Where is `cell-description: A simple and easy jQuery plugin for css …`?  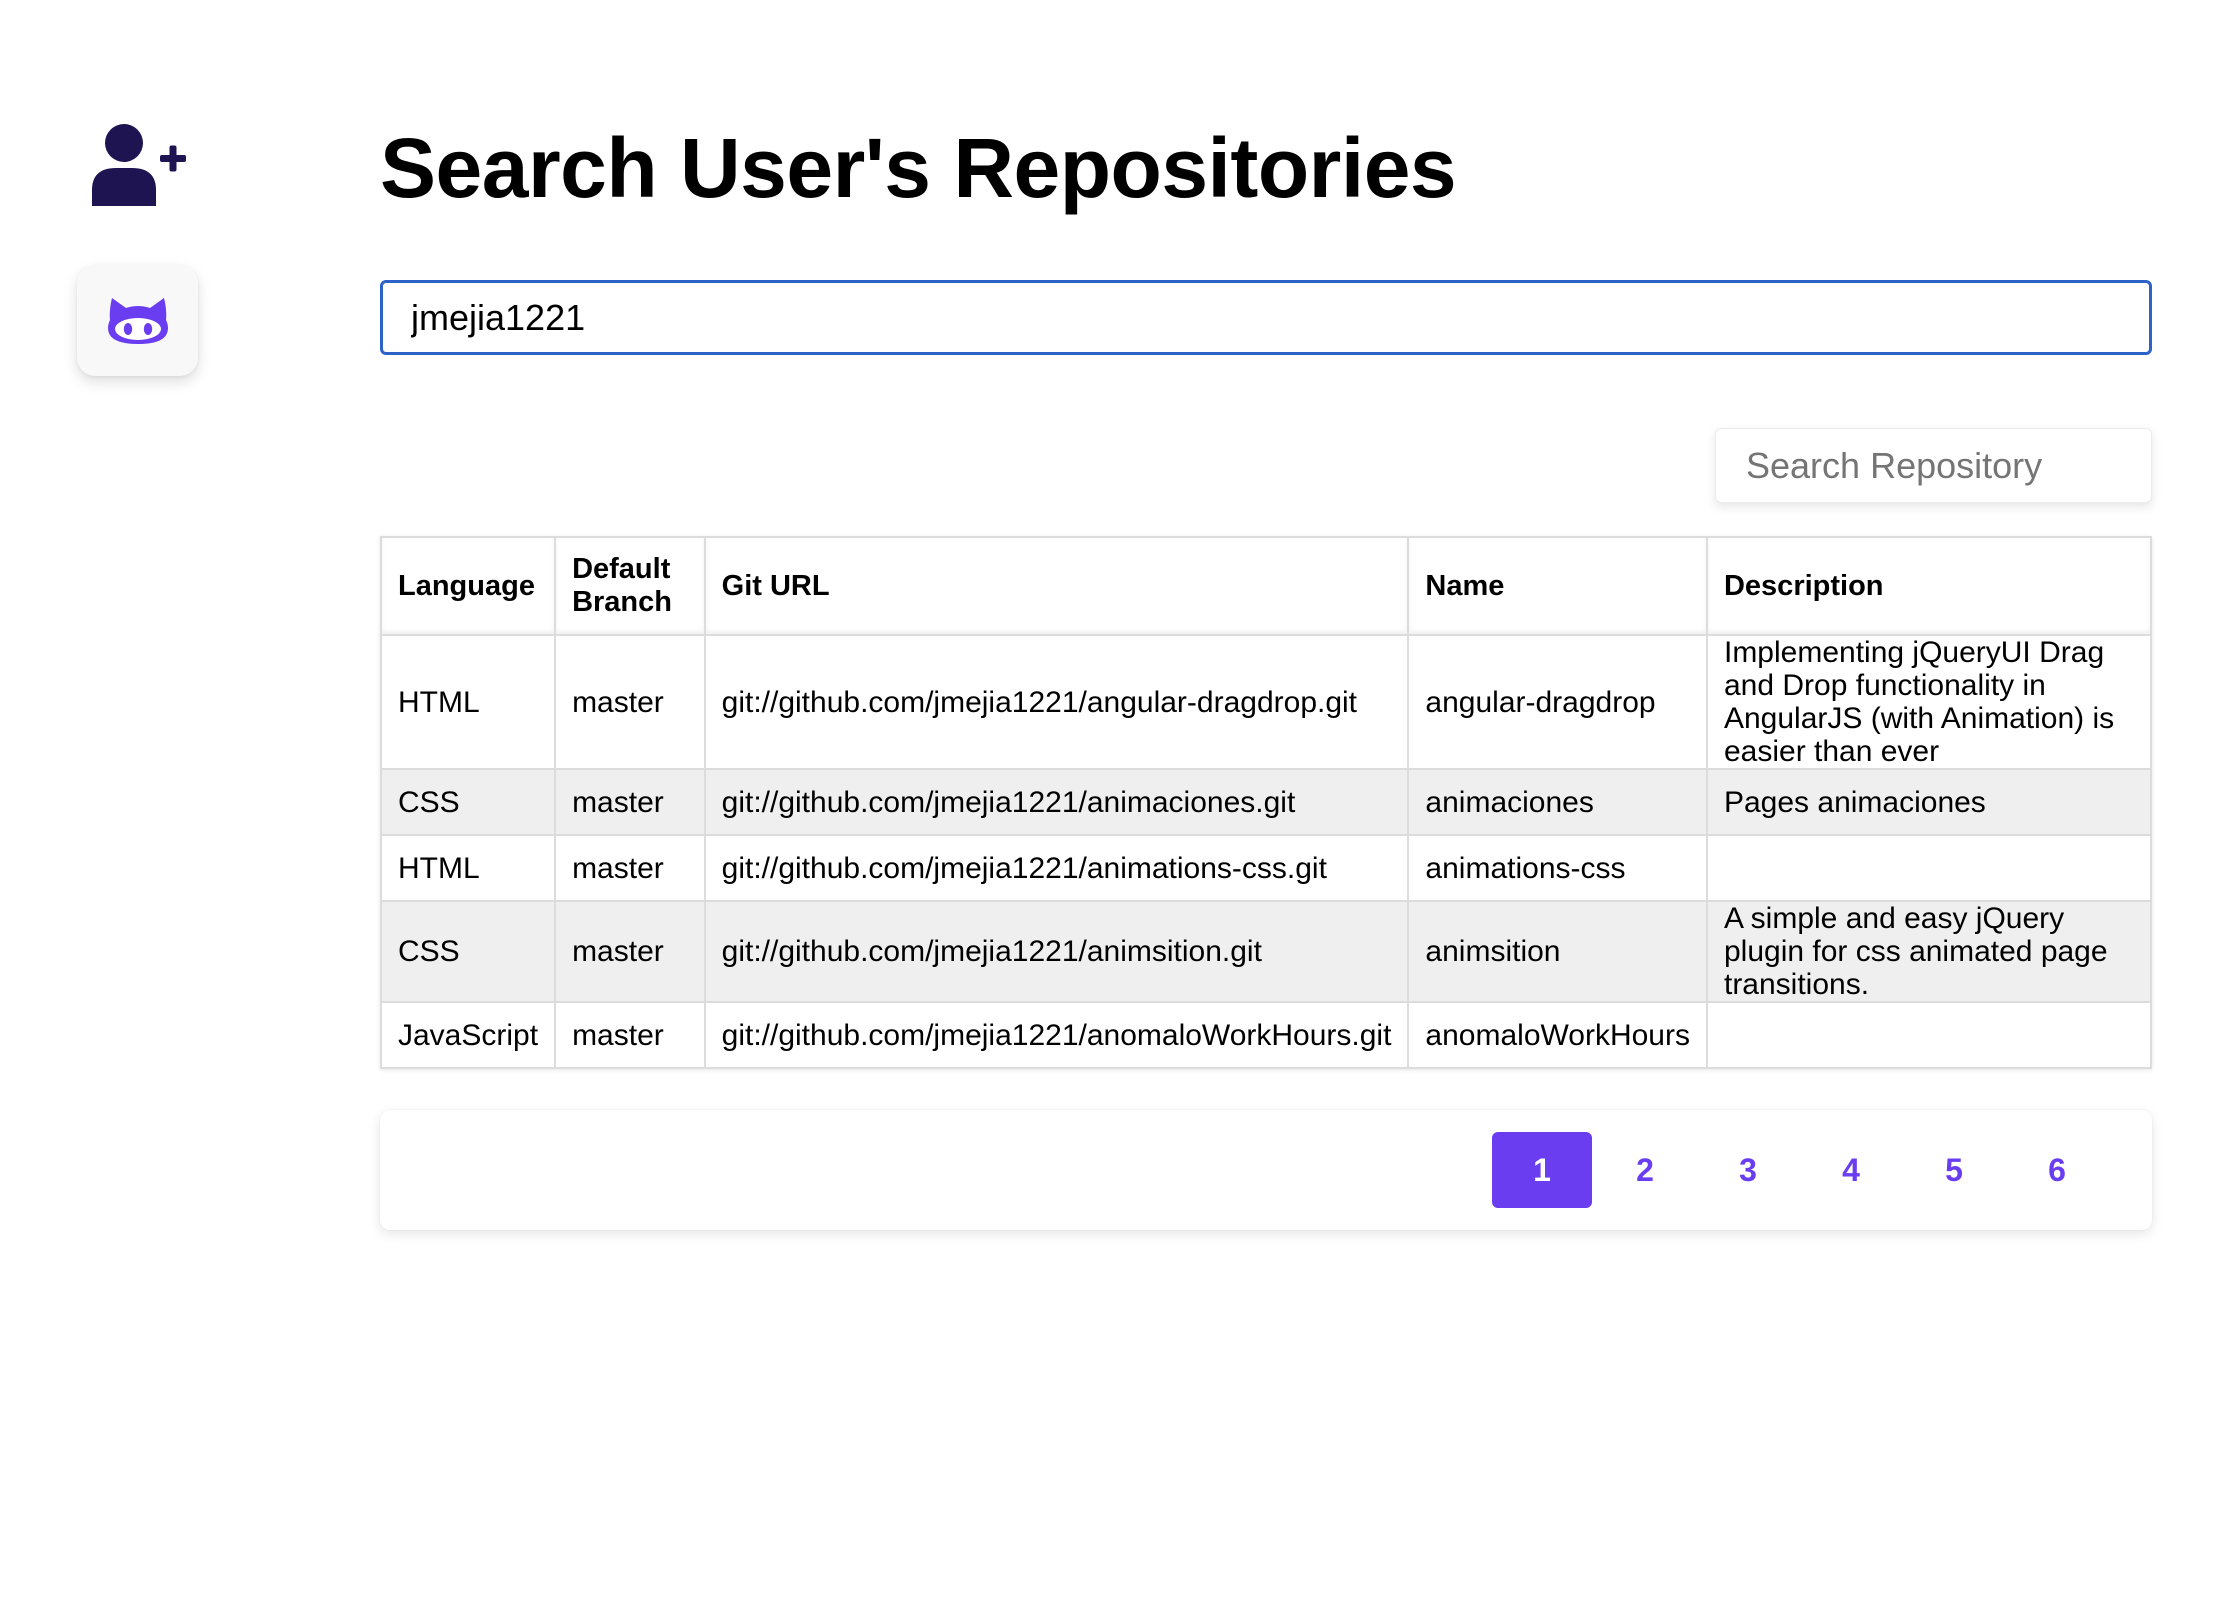
cell-description: A simple and easy jQuery plugin for css … is located at coordinates (1929, 951).